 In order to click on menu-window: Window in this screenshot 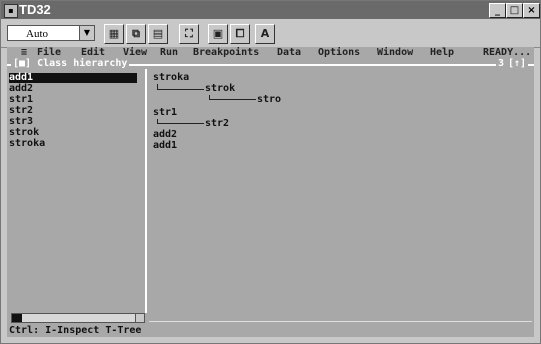, I will do `click(395, 53)`.